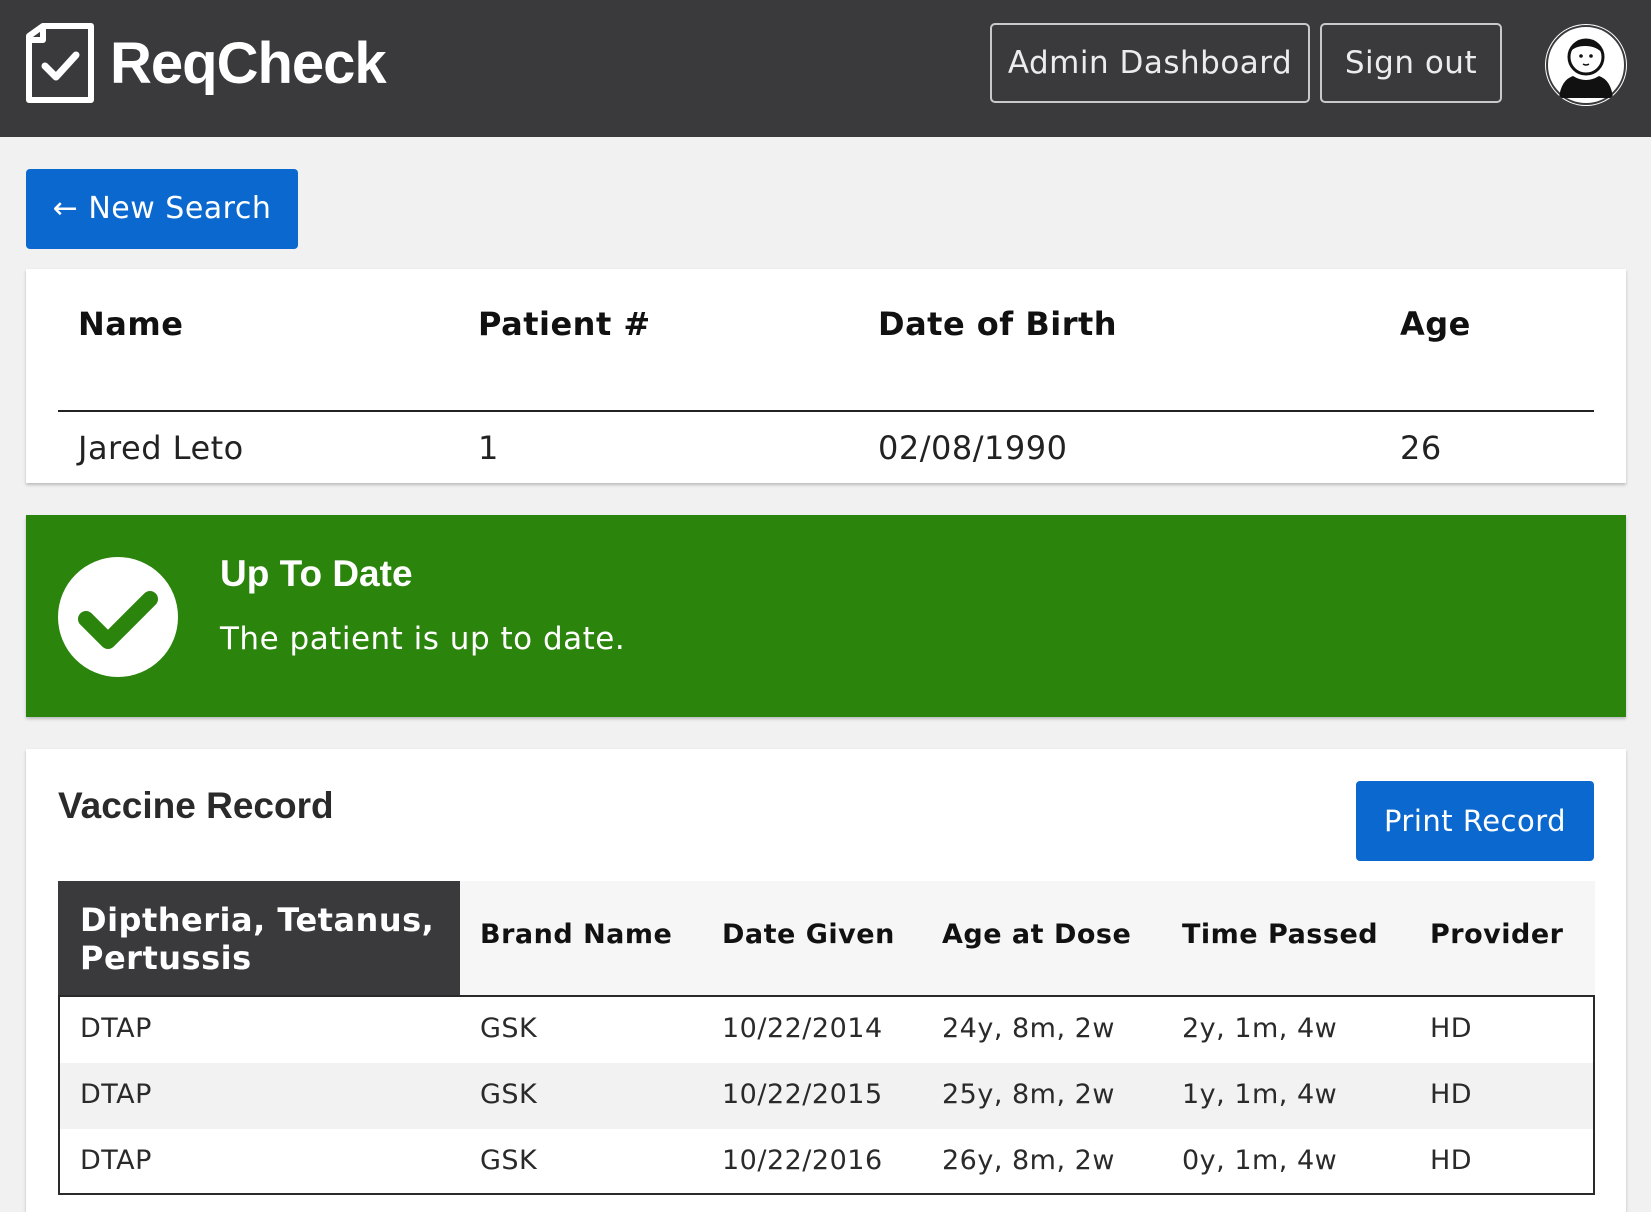 This screenshot has height=1212, width=1651. Describe the element at coordinates (423, 639) in the screenshot. I see `status-message: The patient is up to date.` at that location.